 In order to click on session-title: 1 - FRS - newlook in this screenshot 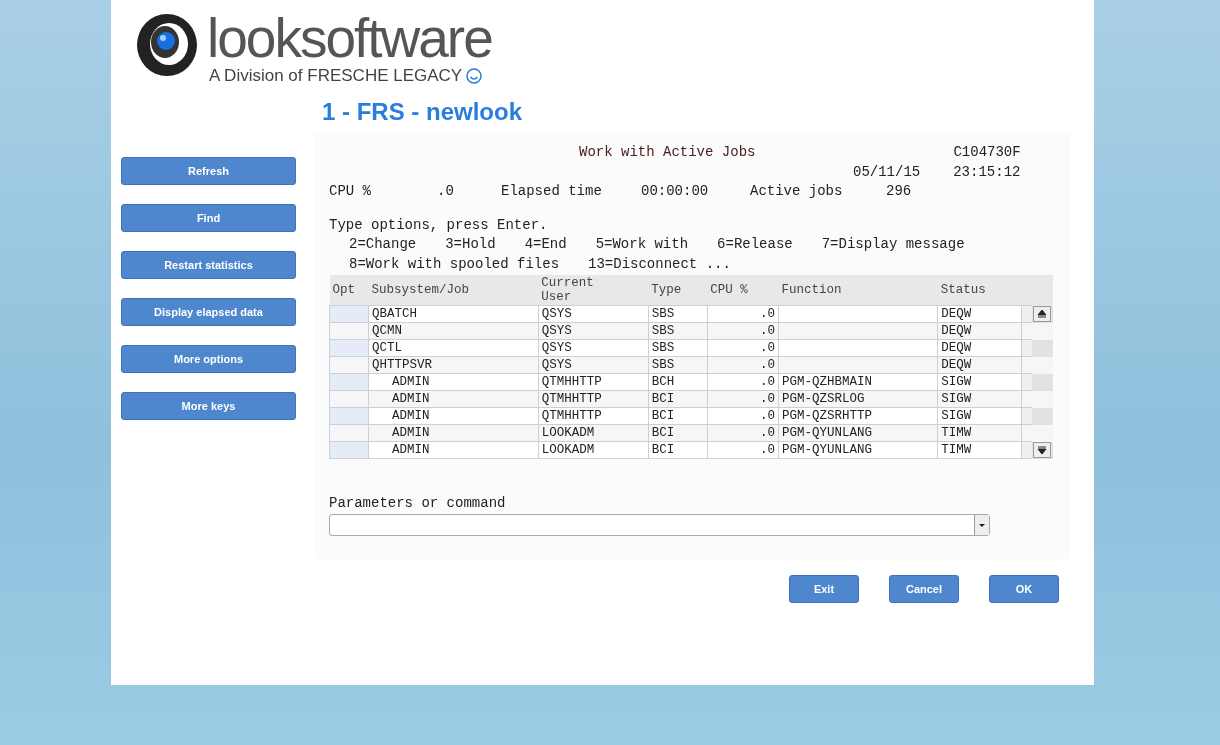, I will do `click(422, 112)`.